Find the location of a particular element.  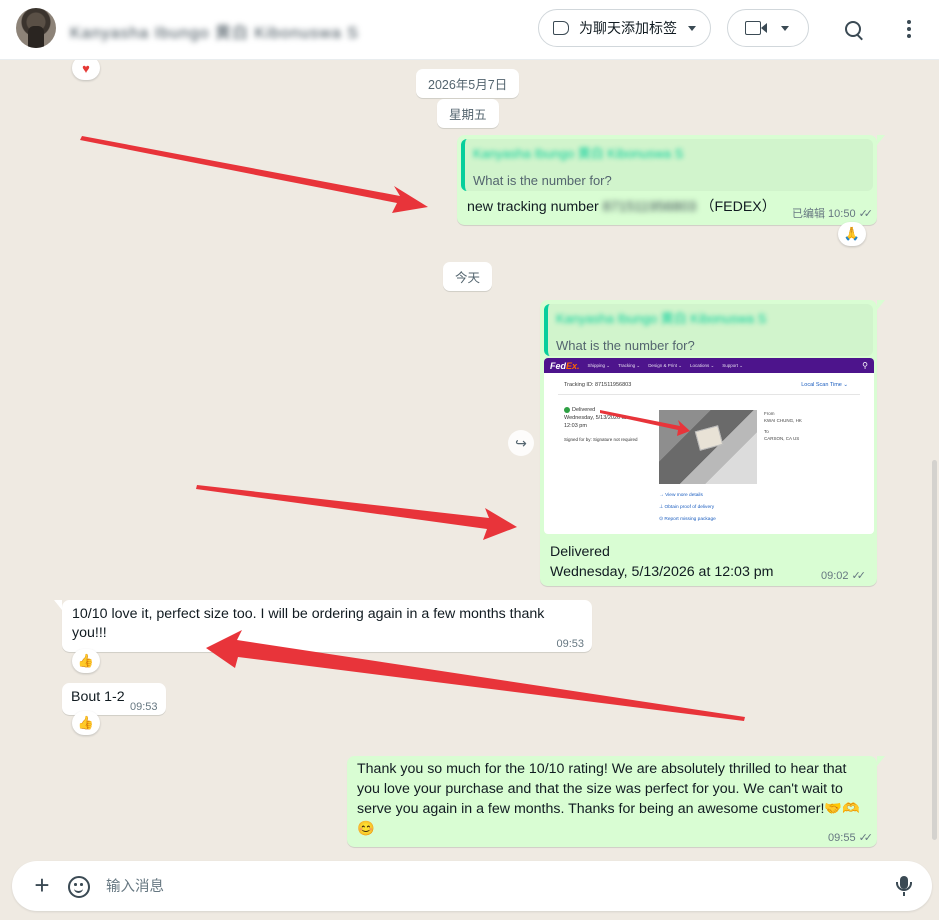

fedex-link: → View more details is located at coordinates (681, 495).